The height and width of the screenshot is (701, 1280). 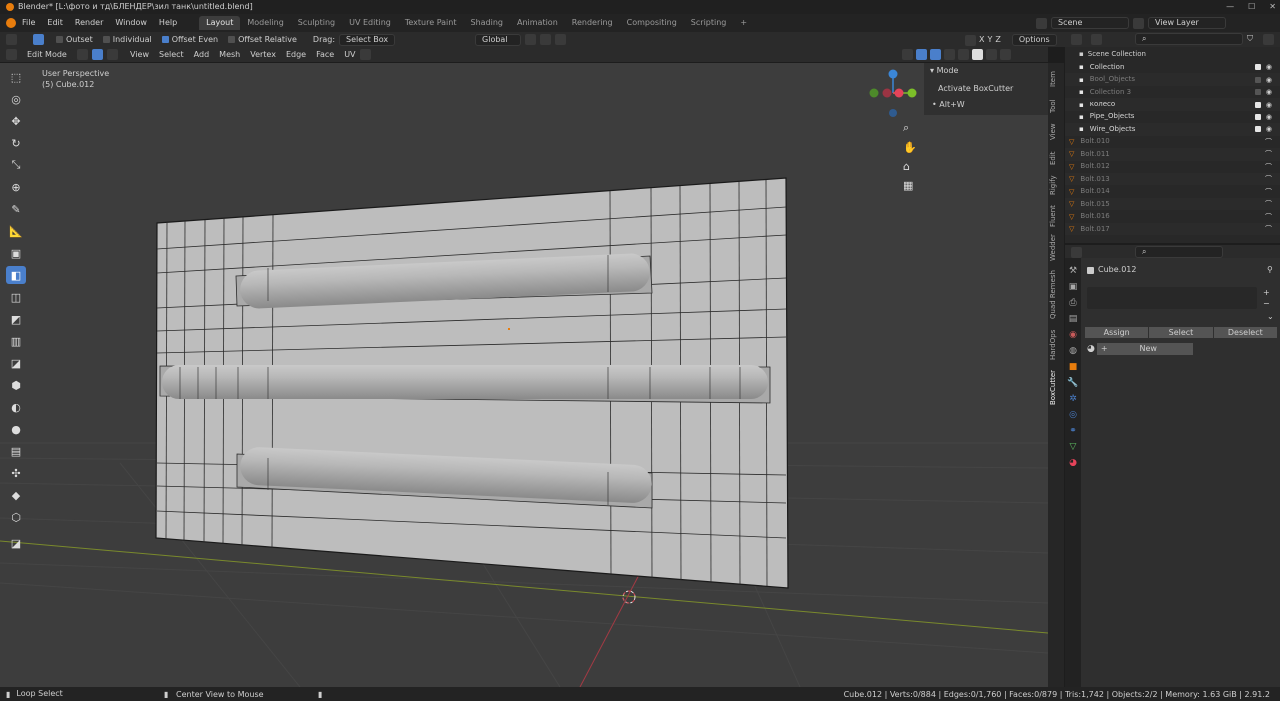 I want to click on panel-header-mode: ▾ Mode, so click(x=944, y=71).